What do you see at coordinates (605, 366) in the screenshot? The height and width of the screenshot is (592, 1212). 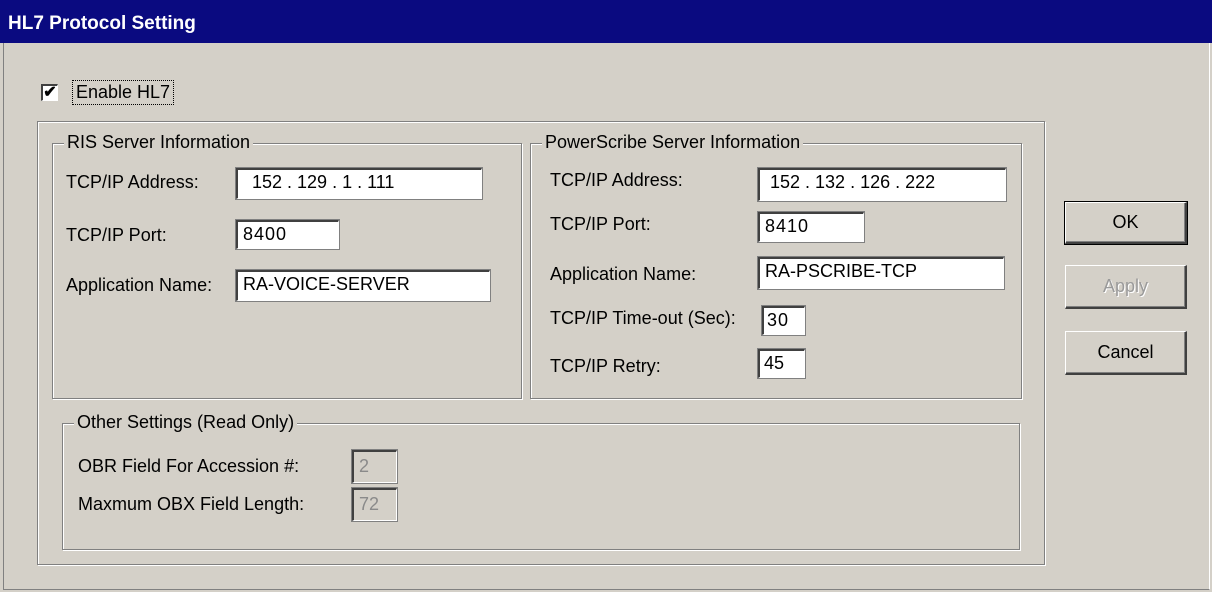 I see `ps-retry-label: TCP/IP Retry:` at bounding box center [605, 366].